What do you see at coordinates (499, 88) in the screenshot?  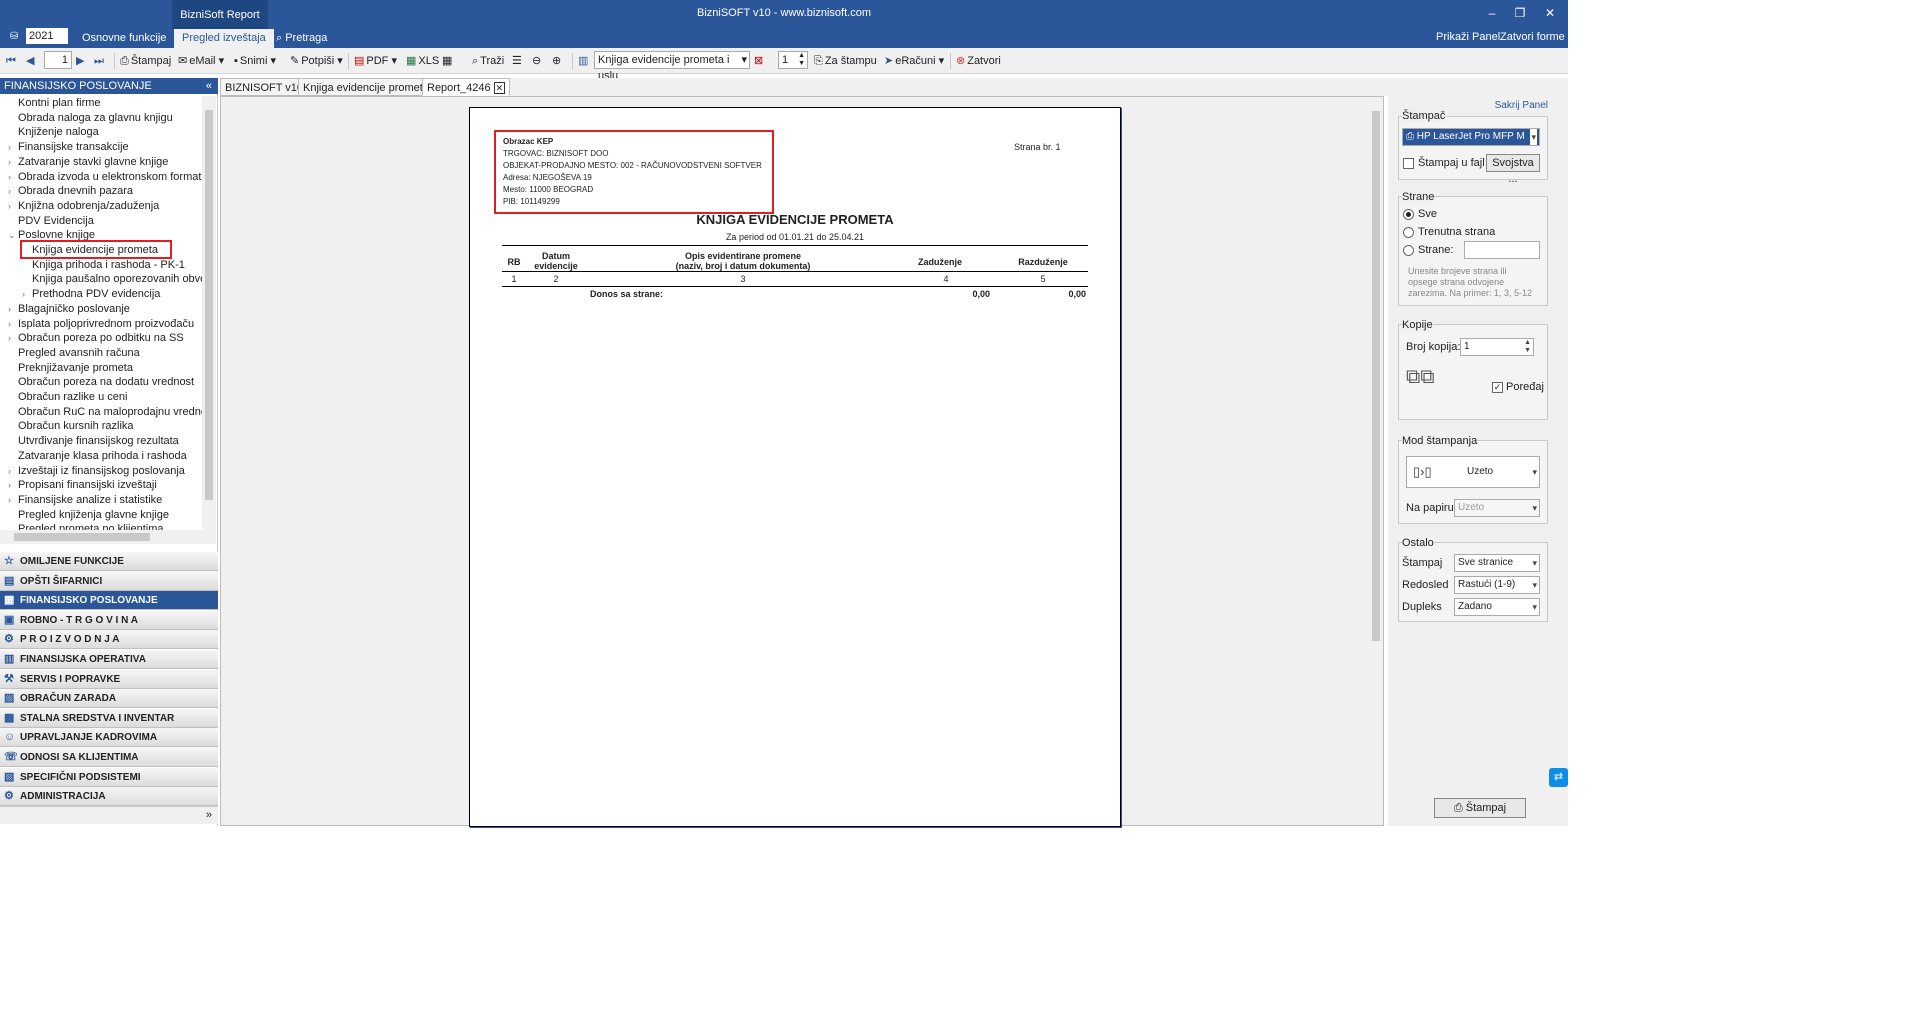 I see `close-tab-icon: ✕` at bounding box center [499, 88].